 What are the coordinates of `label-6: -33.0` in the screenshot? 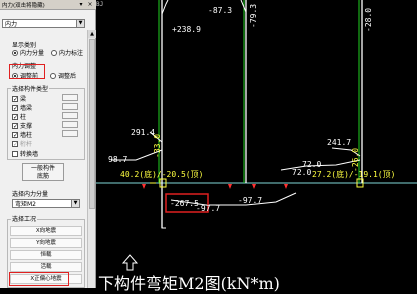 It's located at (157, 145).